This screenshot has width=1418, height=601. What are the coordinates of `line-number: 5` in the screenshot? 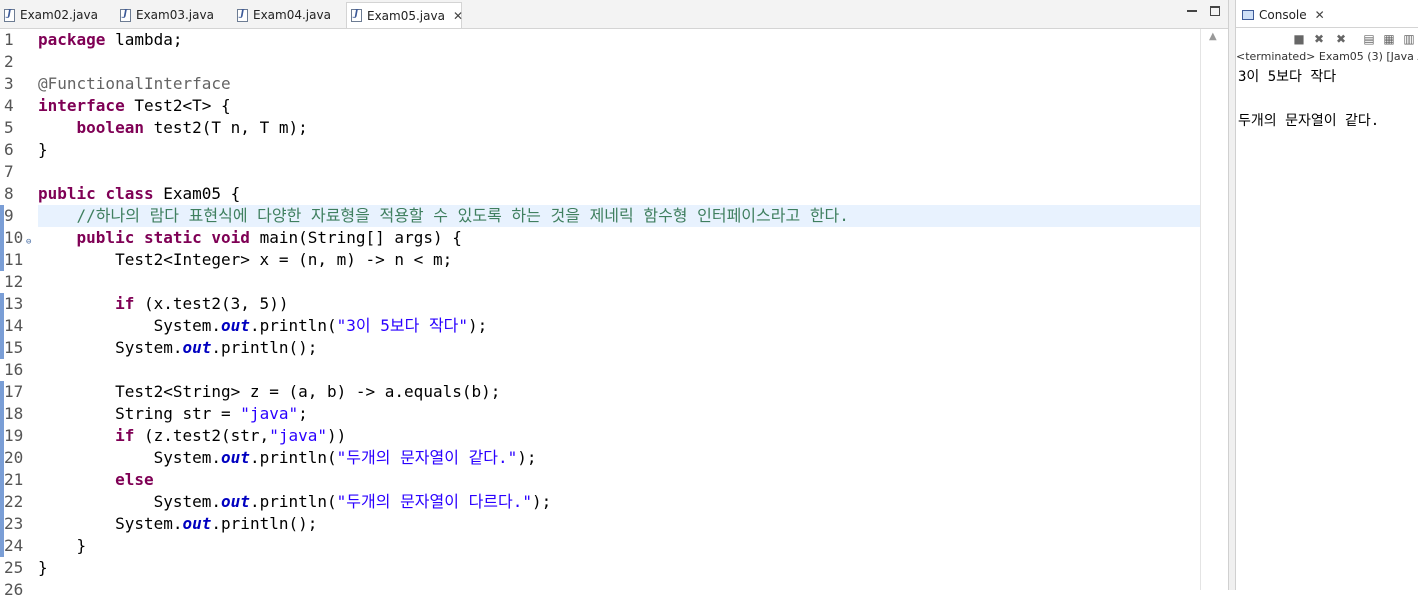 It's located at (9, 127).